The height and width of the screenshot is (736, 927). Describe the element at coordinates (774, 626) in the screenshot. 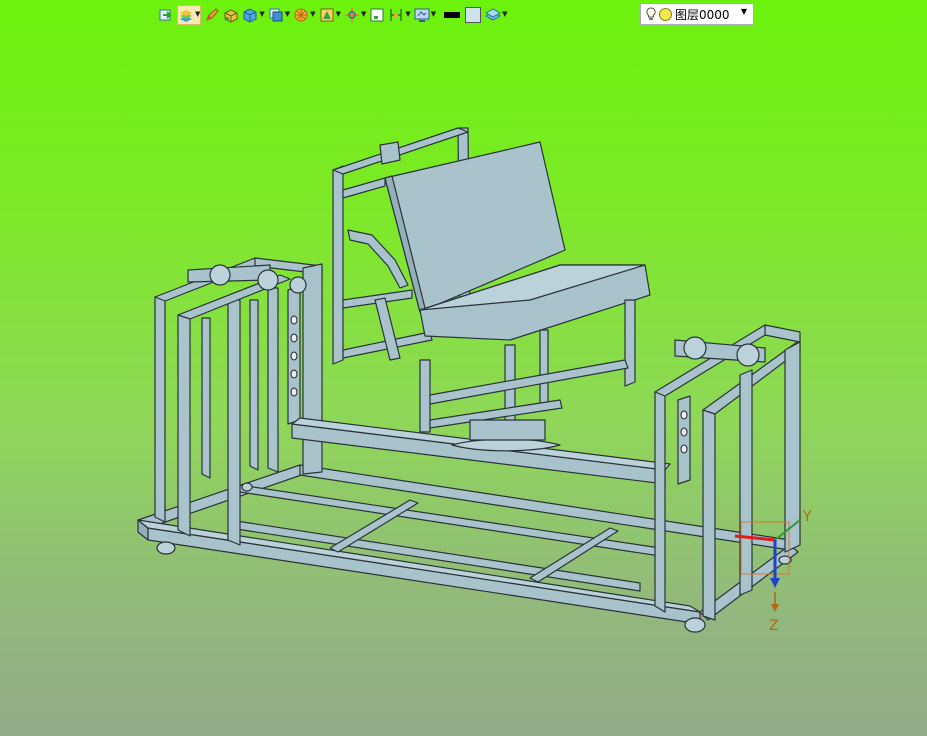

I see `z-axis-label: Z` at that location.